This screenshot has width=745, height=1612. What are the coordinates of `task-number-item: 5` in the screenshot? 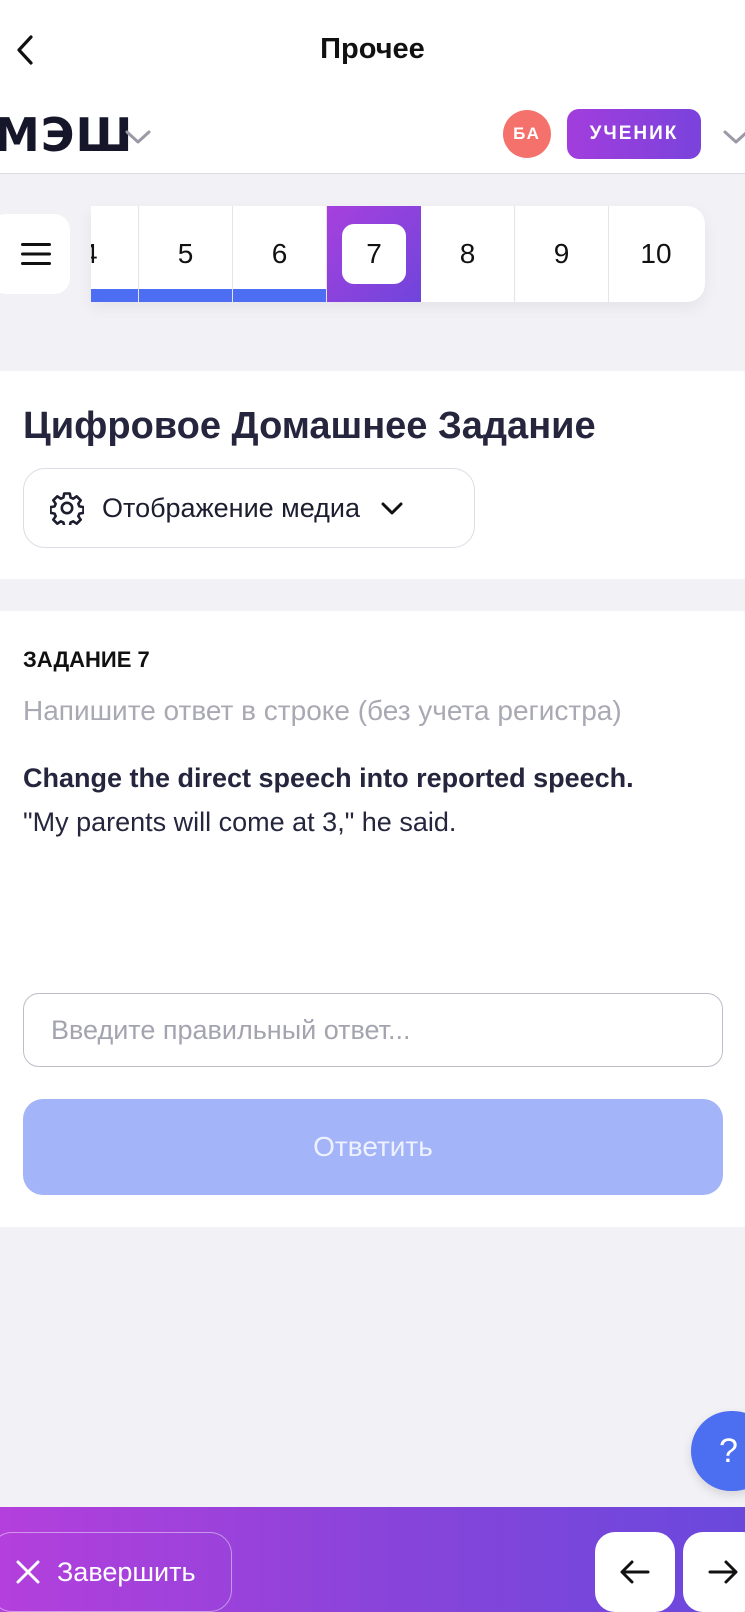 It's located at (186, 254).